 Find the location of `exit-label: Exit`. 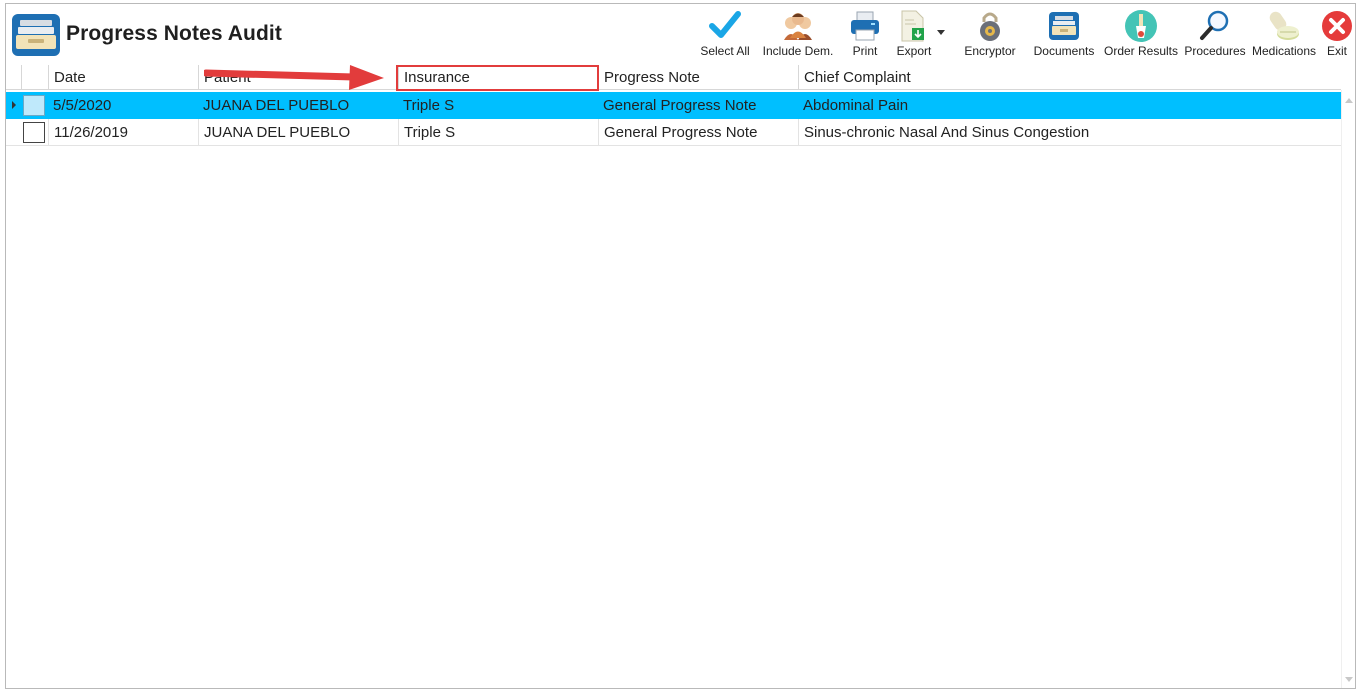

exit-label: Exit is located at coordinates (1336, 51).